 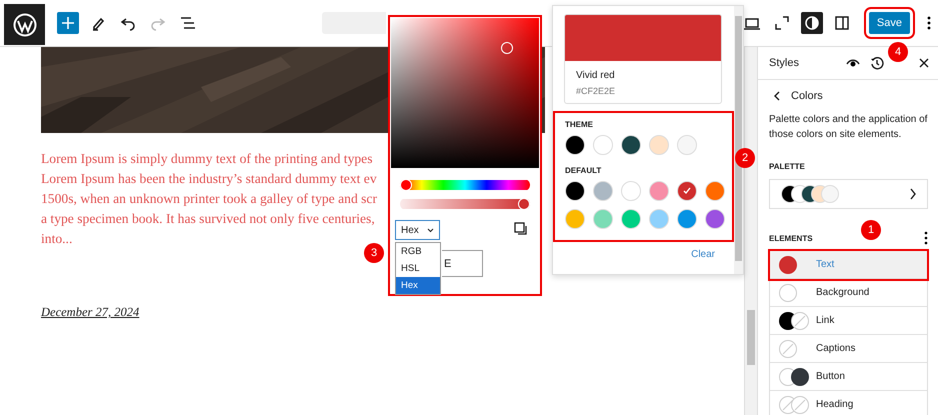 I want to click on color-gradient-area, so click(x=465, y=93).